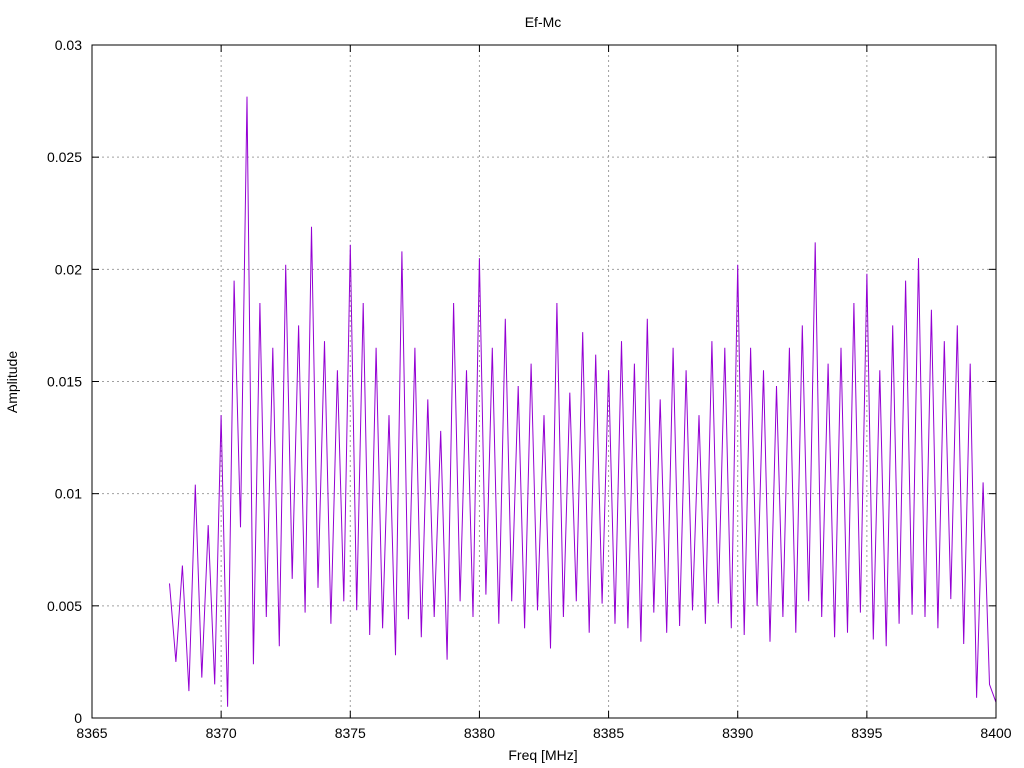 The image size is (1024, 768). Describe the element at coordinates (479, 733) in the screenshot. I see `x-tick-label: 8380` at that location.